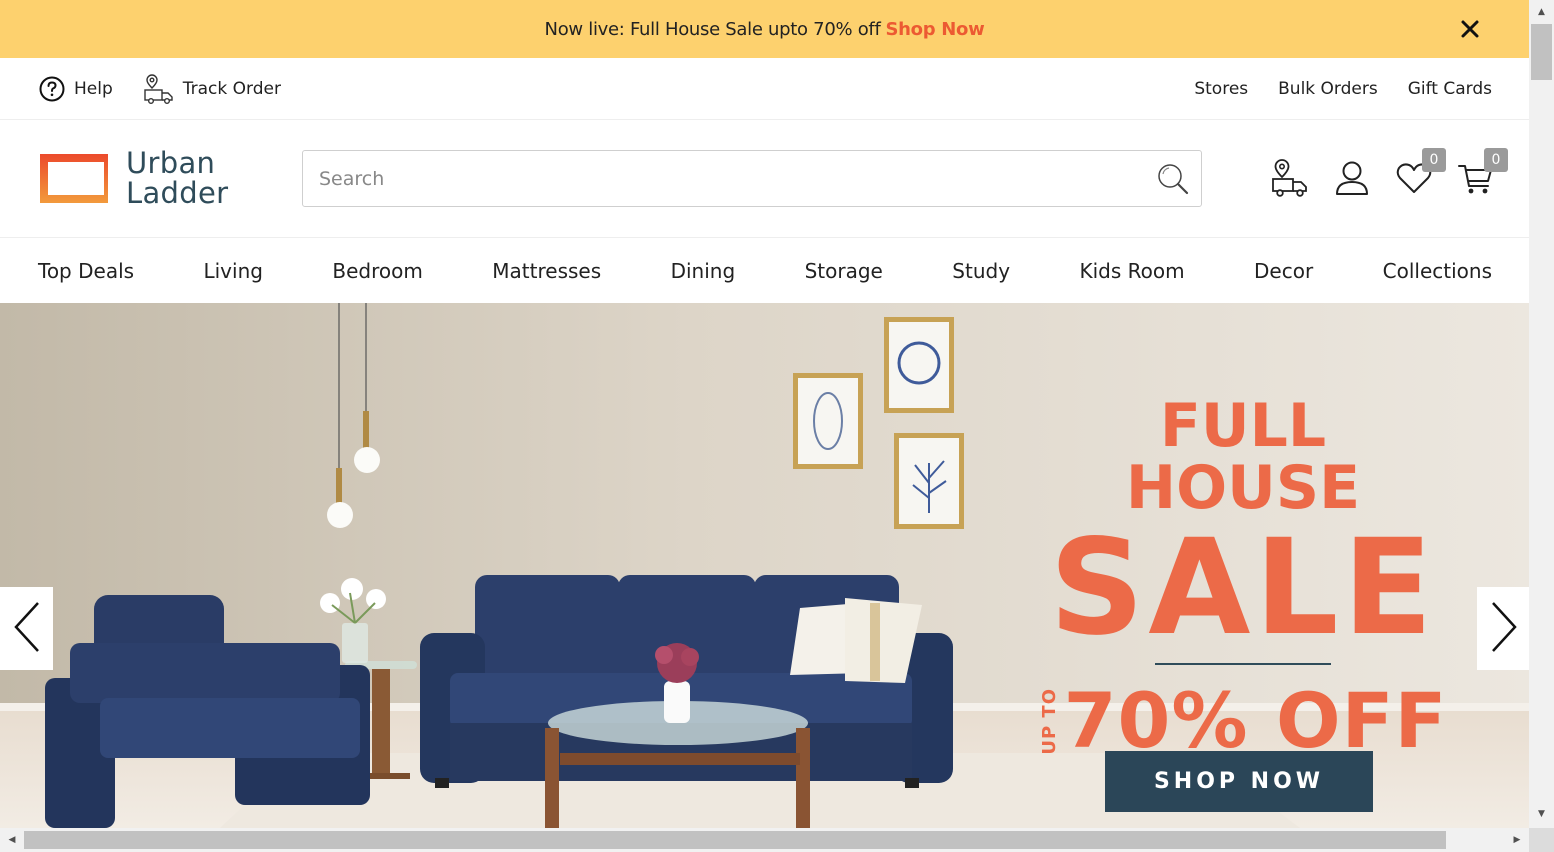 The height and width of the screenshot is (852, 1554). I want to click on nav-item-collections: Collections, so click(1437, 271).